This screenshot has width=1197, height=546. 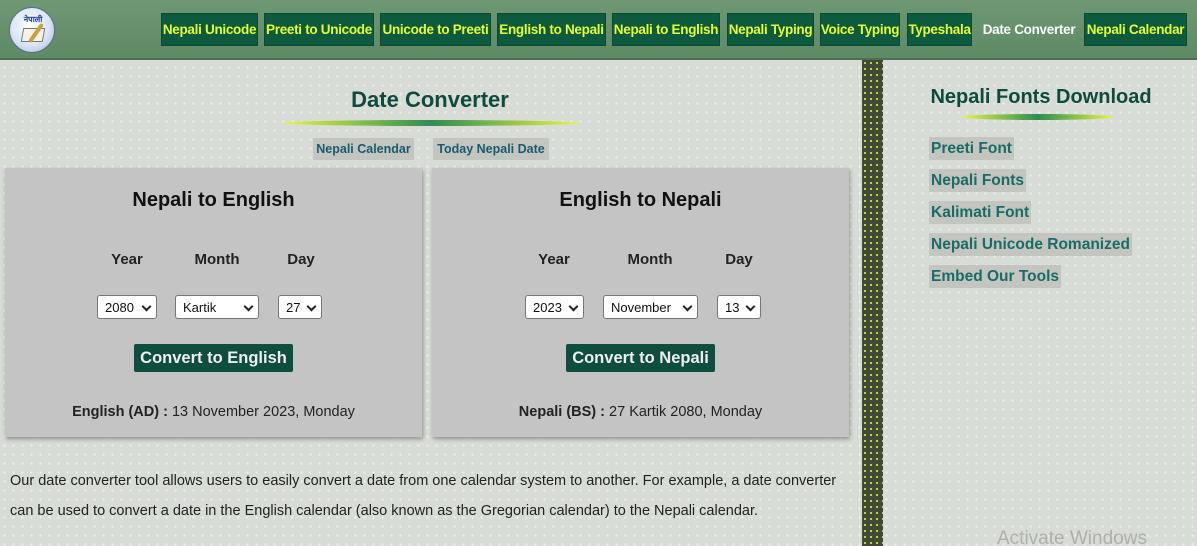 What do you see at coordinates (561, 412) in the screenshot?
I see `result-label: Nepali (BS) :` at bounding box center [561, 412].